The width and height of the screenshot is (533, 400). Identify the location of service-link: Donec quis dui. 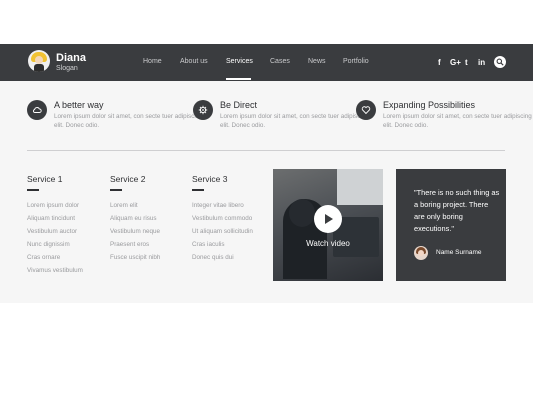
(222, 257).